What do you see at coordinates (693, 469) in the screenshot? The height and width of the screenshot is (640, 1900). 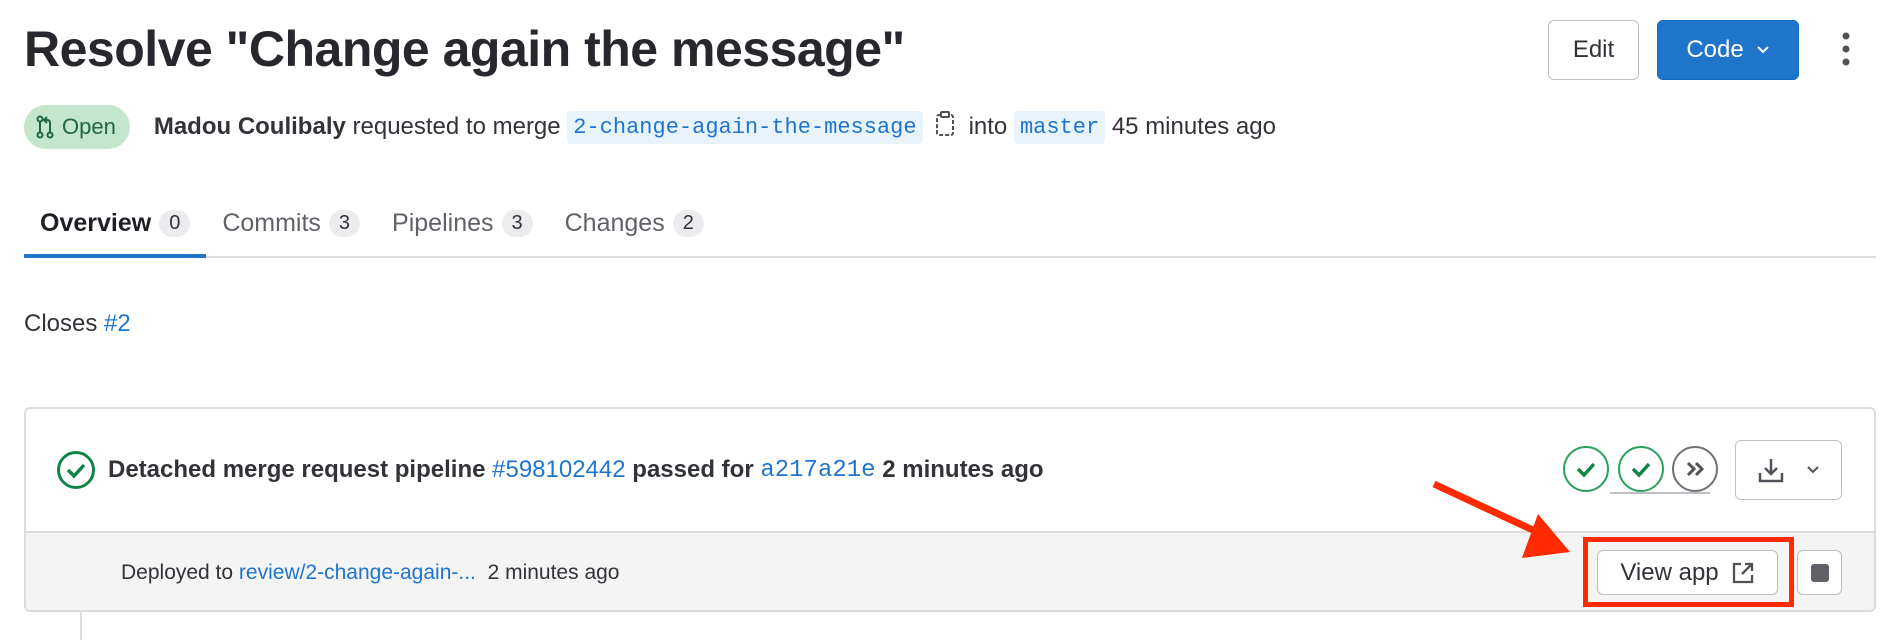 I see `pipeline-text-2: passed for` at bounding box center [693, 469].